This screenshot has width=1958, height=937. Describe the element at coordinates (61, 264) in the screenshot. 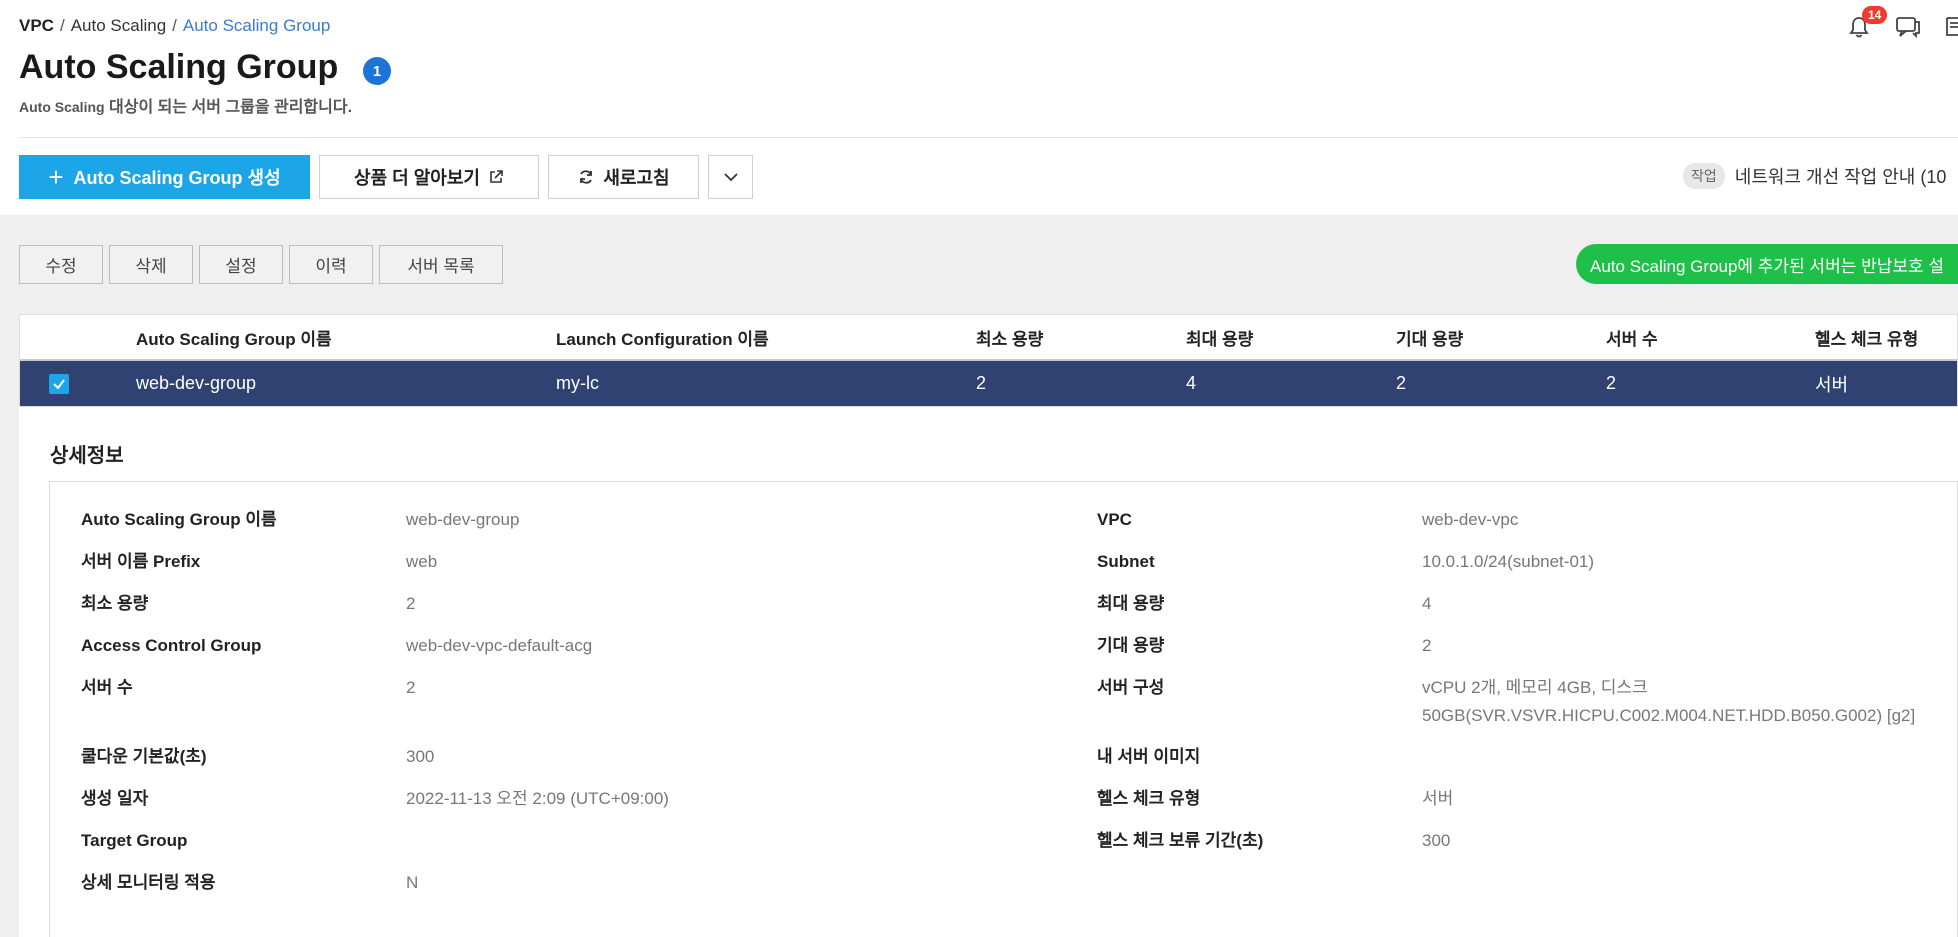

I see `edit-button: 수정` at that location.